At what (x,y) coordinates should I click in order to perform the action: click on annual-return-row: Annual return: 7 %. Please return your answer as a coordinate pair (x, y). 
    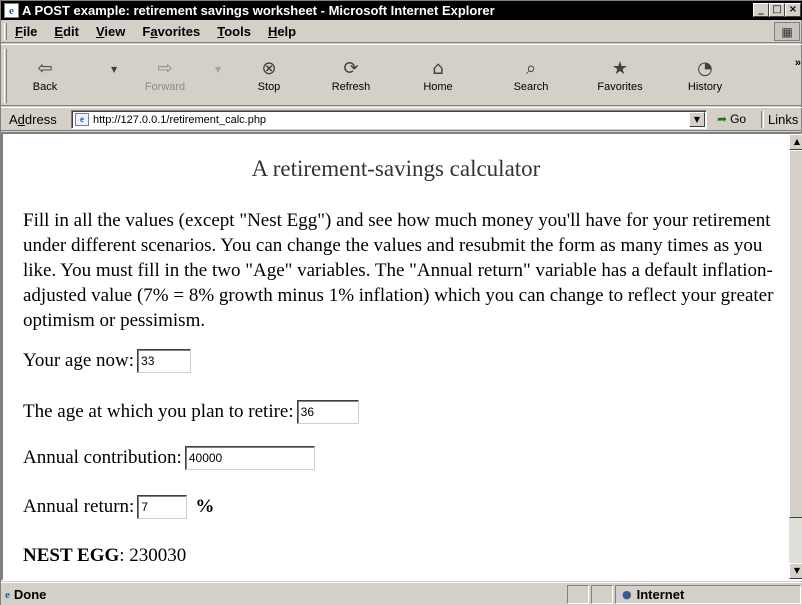
    Looking at the image, I should click on (118, 507).